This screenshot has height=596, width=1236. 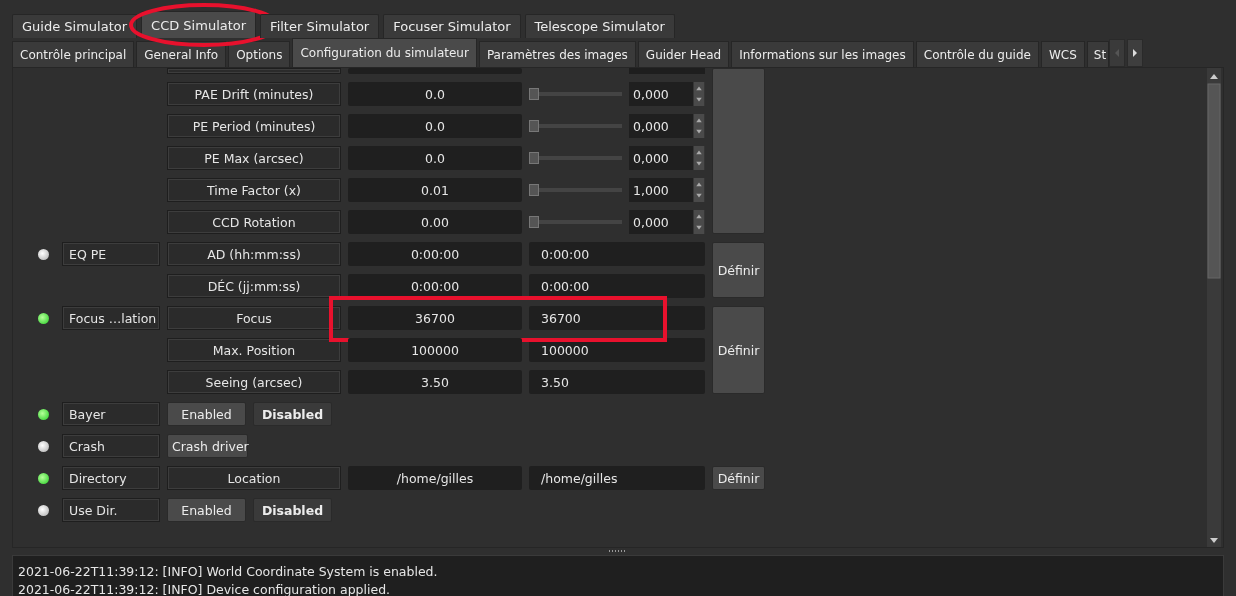 What do you see at coordinates (254, 126) in the screenshot?
I see `property-label: PE Period (minutes)` at bounding box center [254, 126].